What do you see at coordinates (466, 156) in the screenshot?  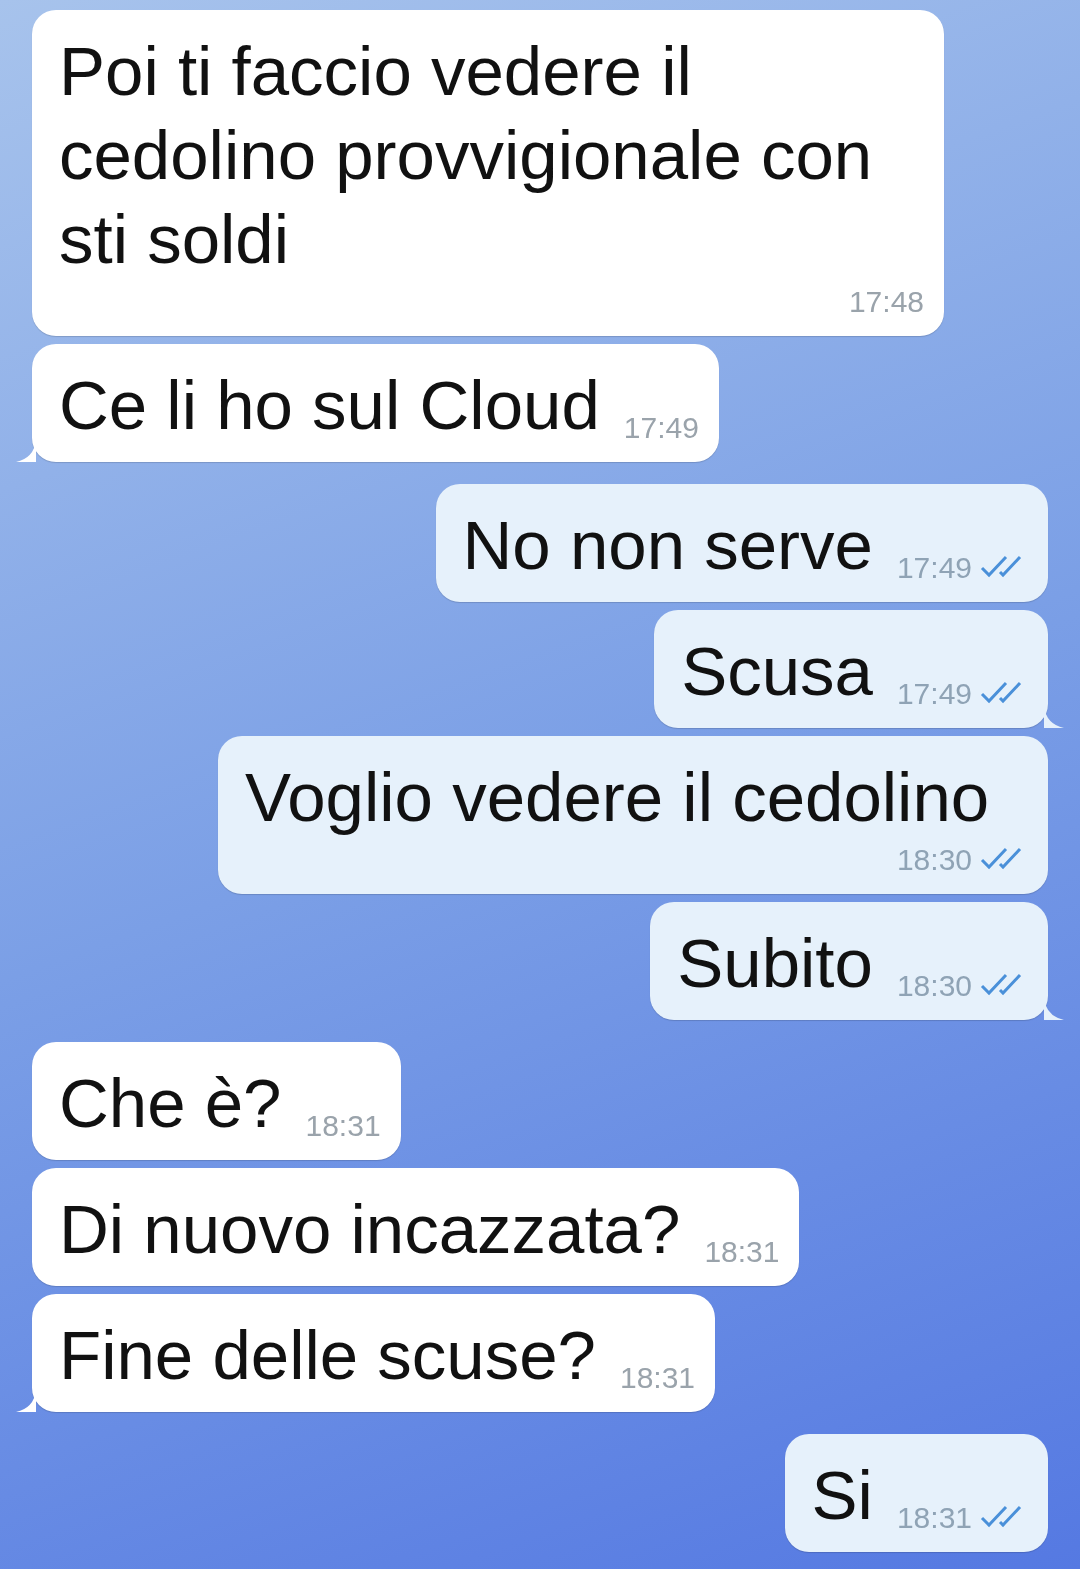 I see `message-text: Poi ti faccio vedere il cedolino provvigionale con sti soldi` at bounding box center [466, 156].